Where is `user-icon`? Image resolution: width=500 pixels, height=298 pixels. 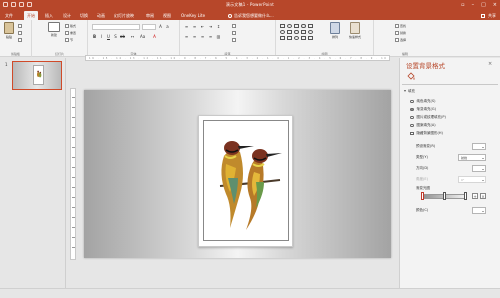
user-icon is located at coordinates (483, 15).